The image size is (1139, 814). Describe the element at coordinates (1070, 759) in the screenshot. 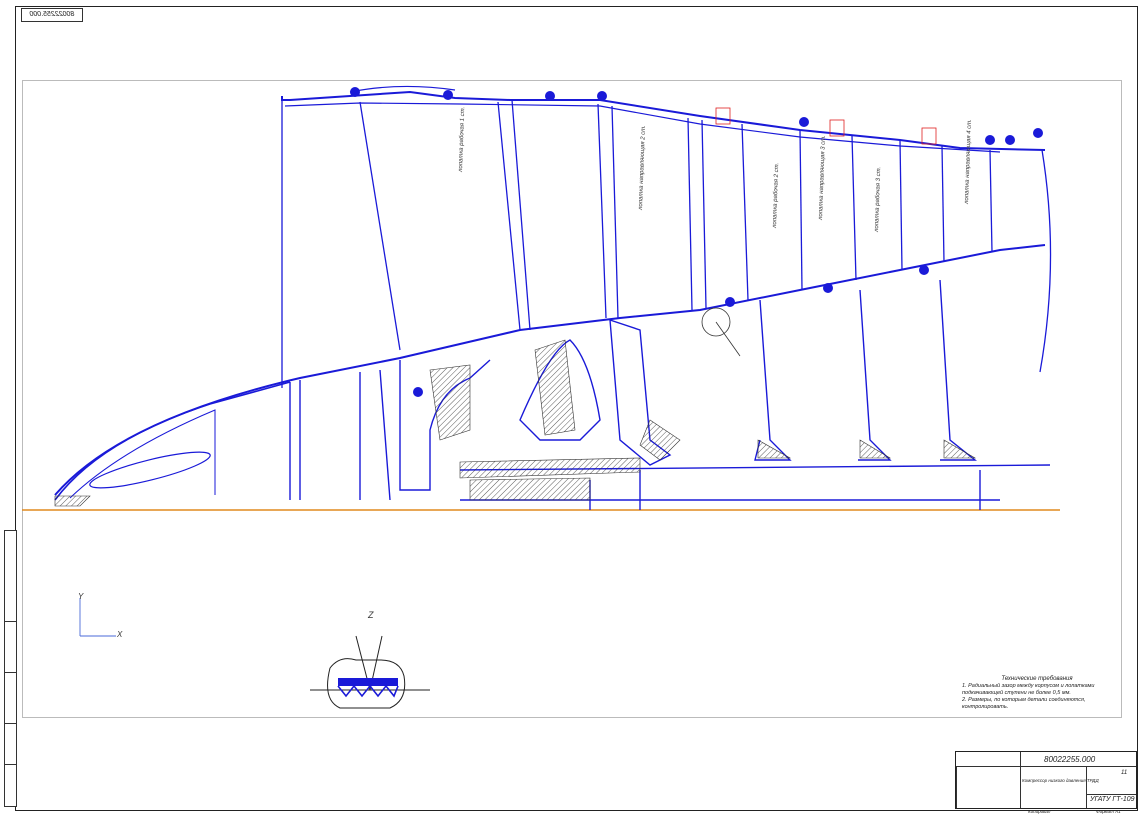

I see `title-block-code: 80022255.000` at that location.